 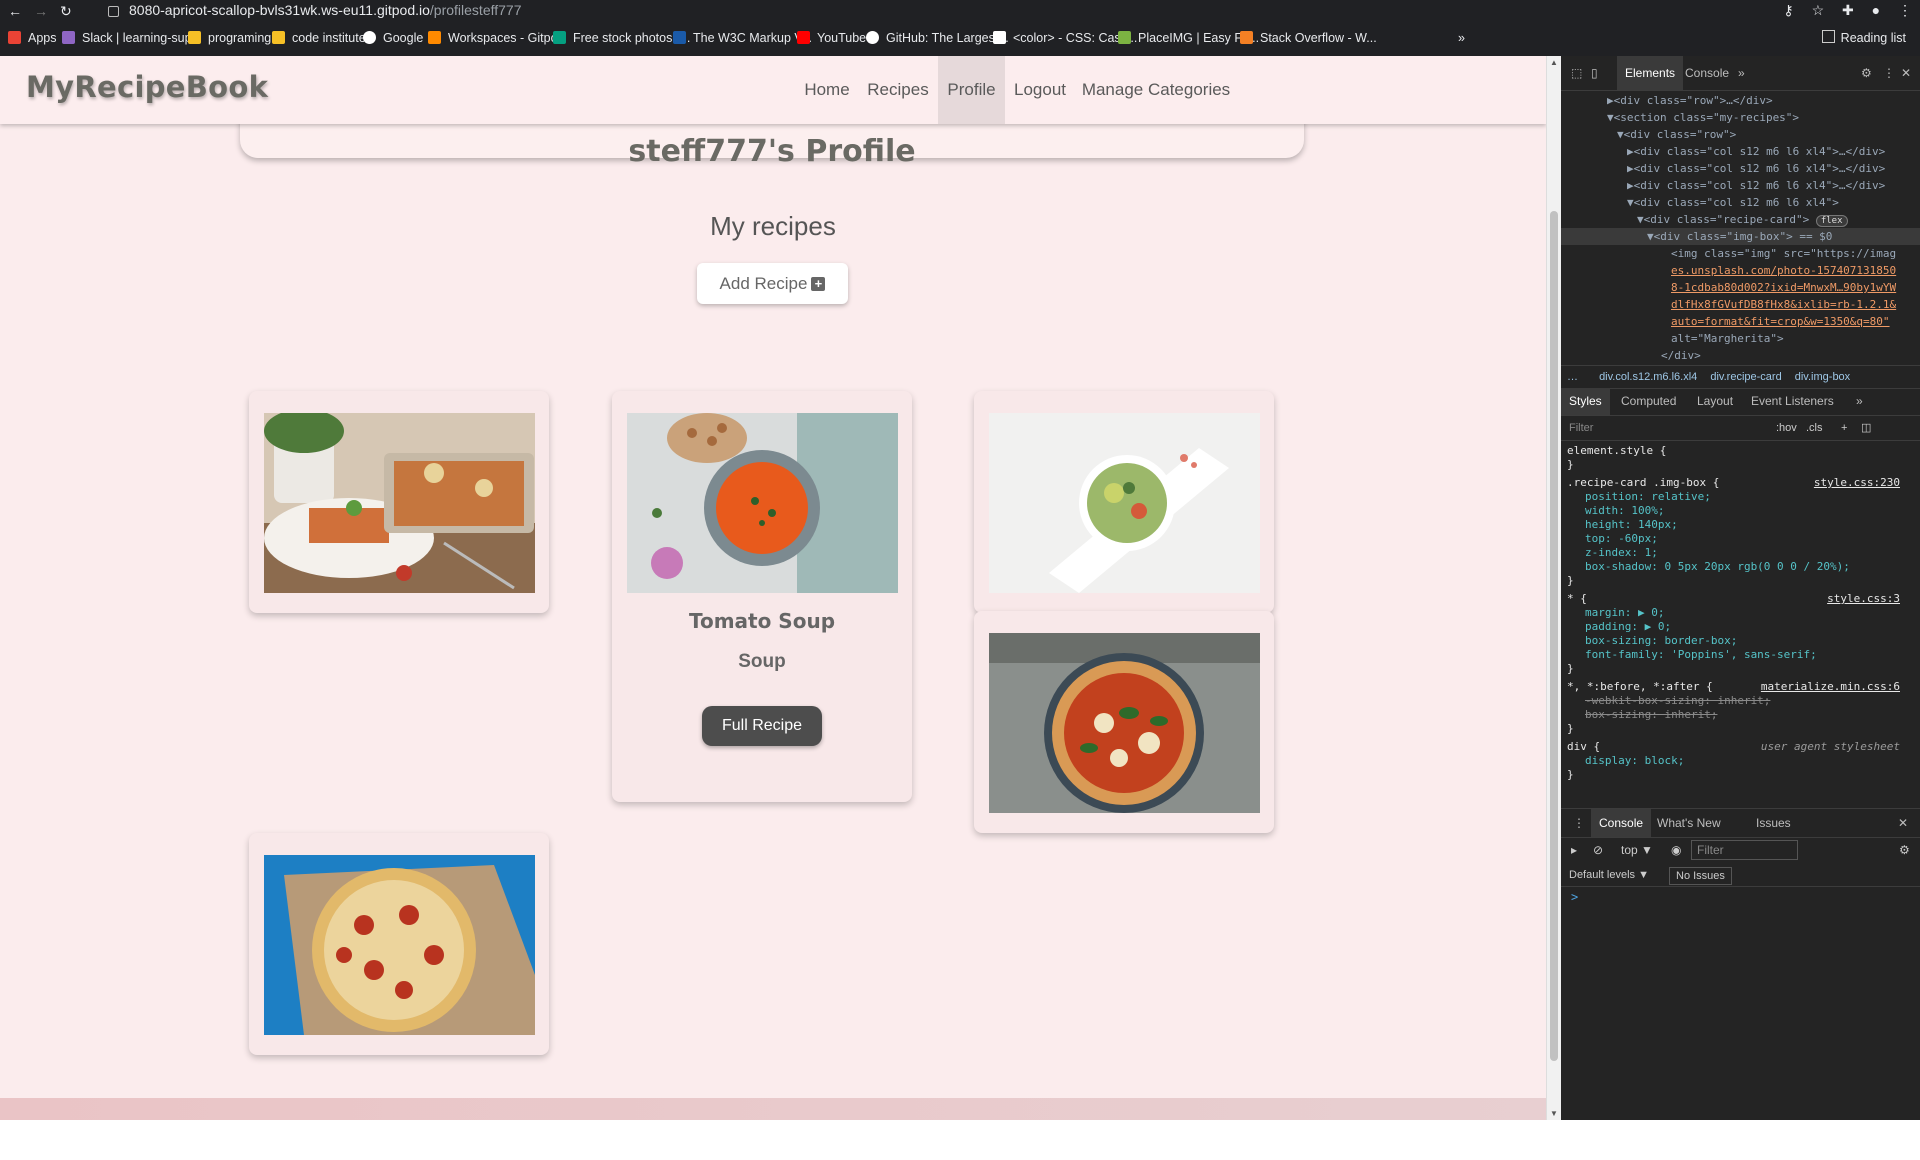 What do you see at coordinates (1616, 451) in the screenshot?
I see `rule-selector: element.style {` at bounding box center [1616, 451].